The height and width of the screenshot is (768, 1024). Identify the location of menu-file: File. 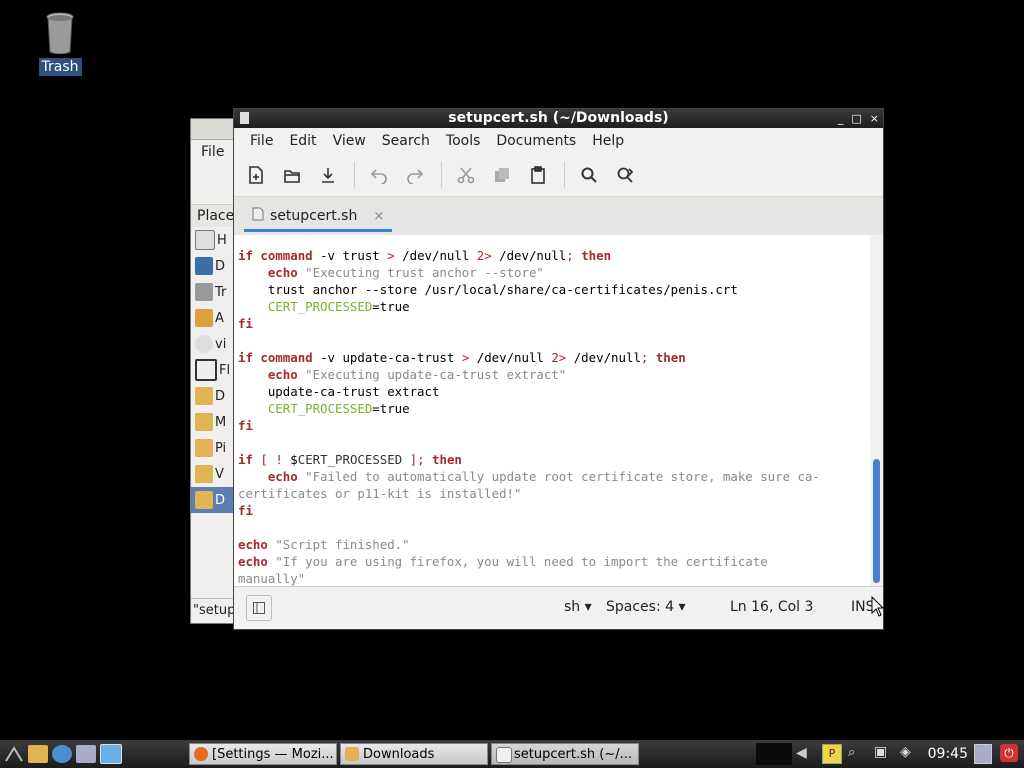
(261, 141).